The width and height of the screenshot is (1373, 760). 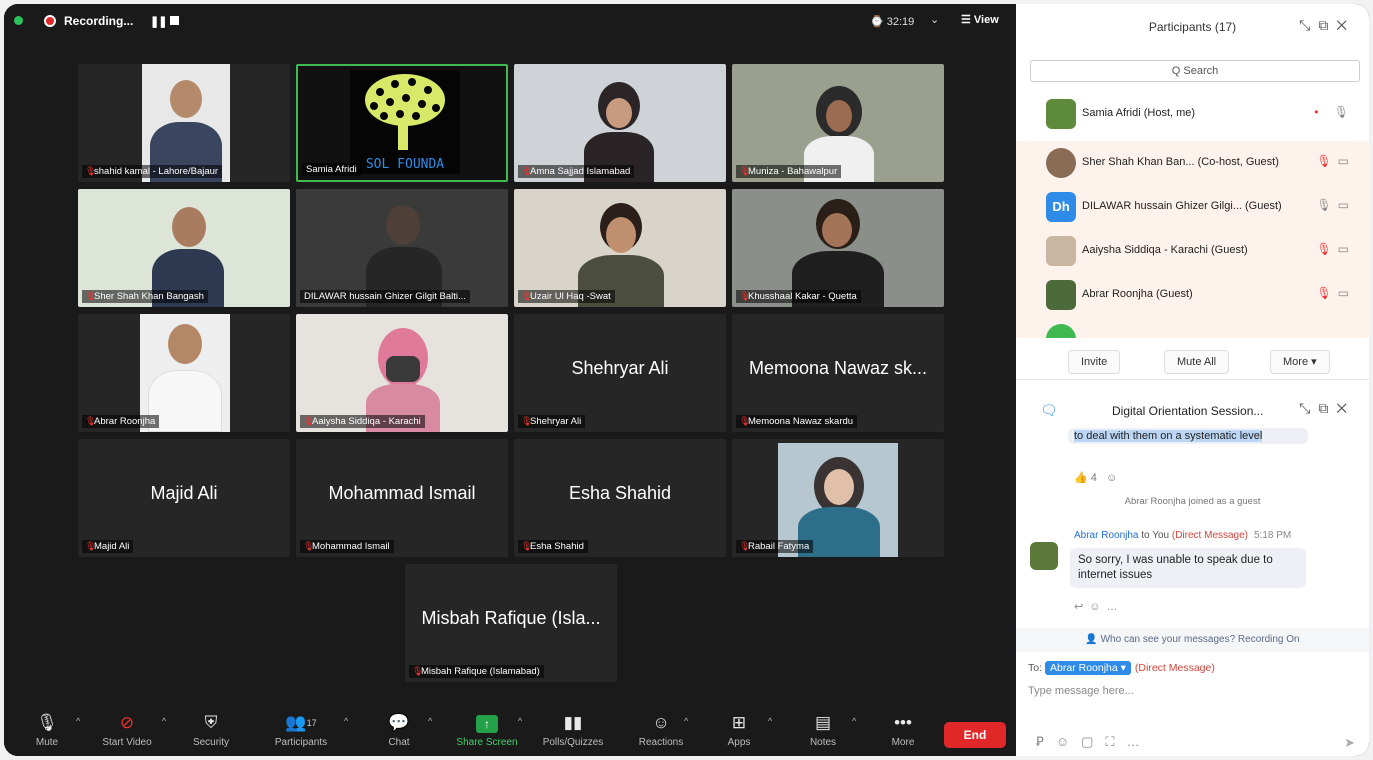 I want to click on format-icon: Ꝑ, so click(x=1046, y=741).